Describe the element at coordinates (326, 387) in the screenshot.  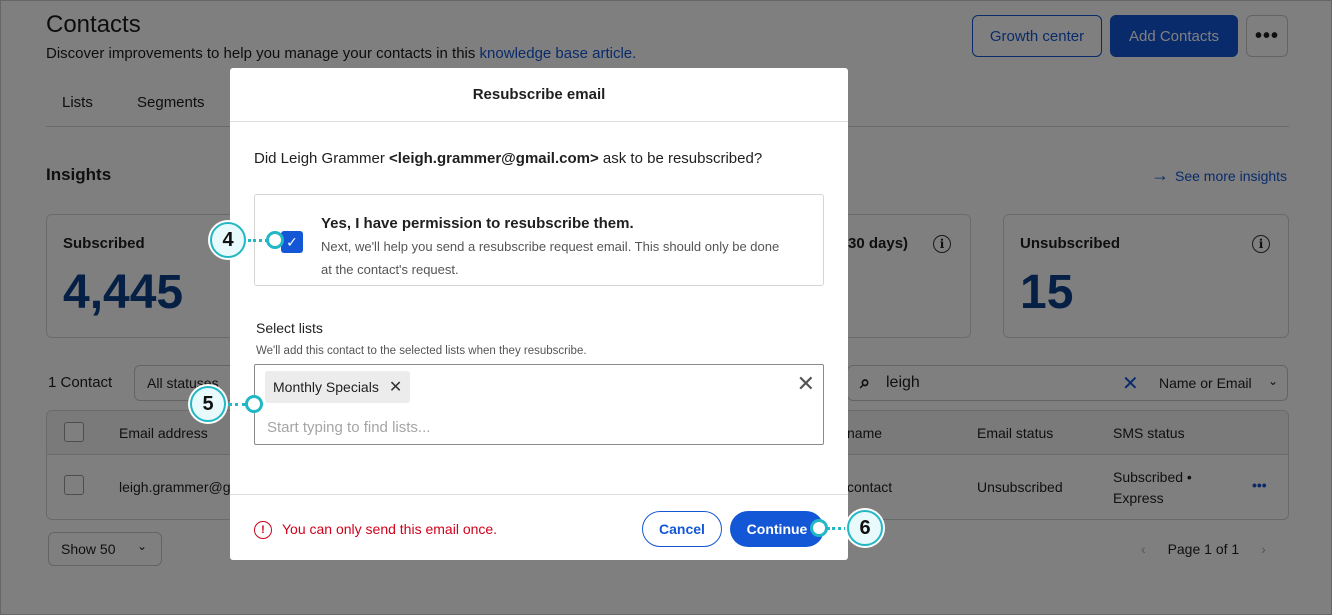
I see `chip-label: Monthly Specials` at that location.